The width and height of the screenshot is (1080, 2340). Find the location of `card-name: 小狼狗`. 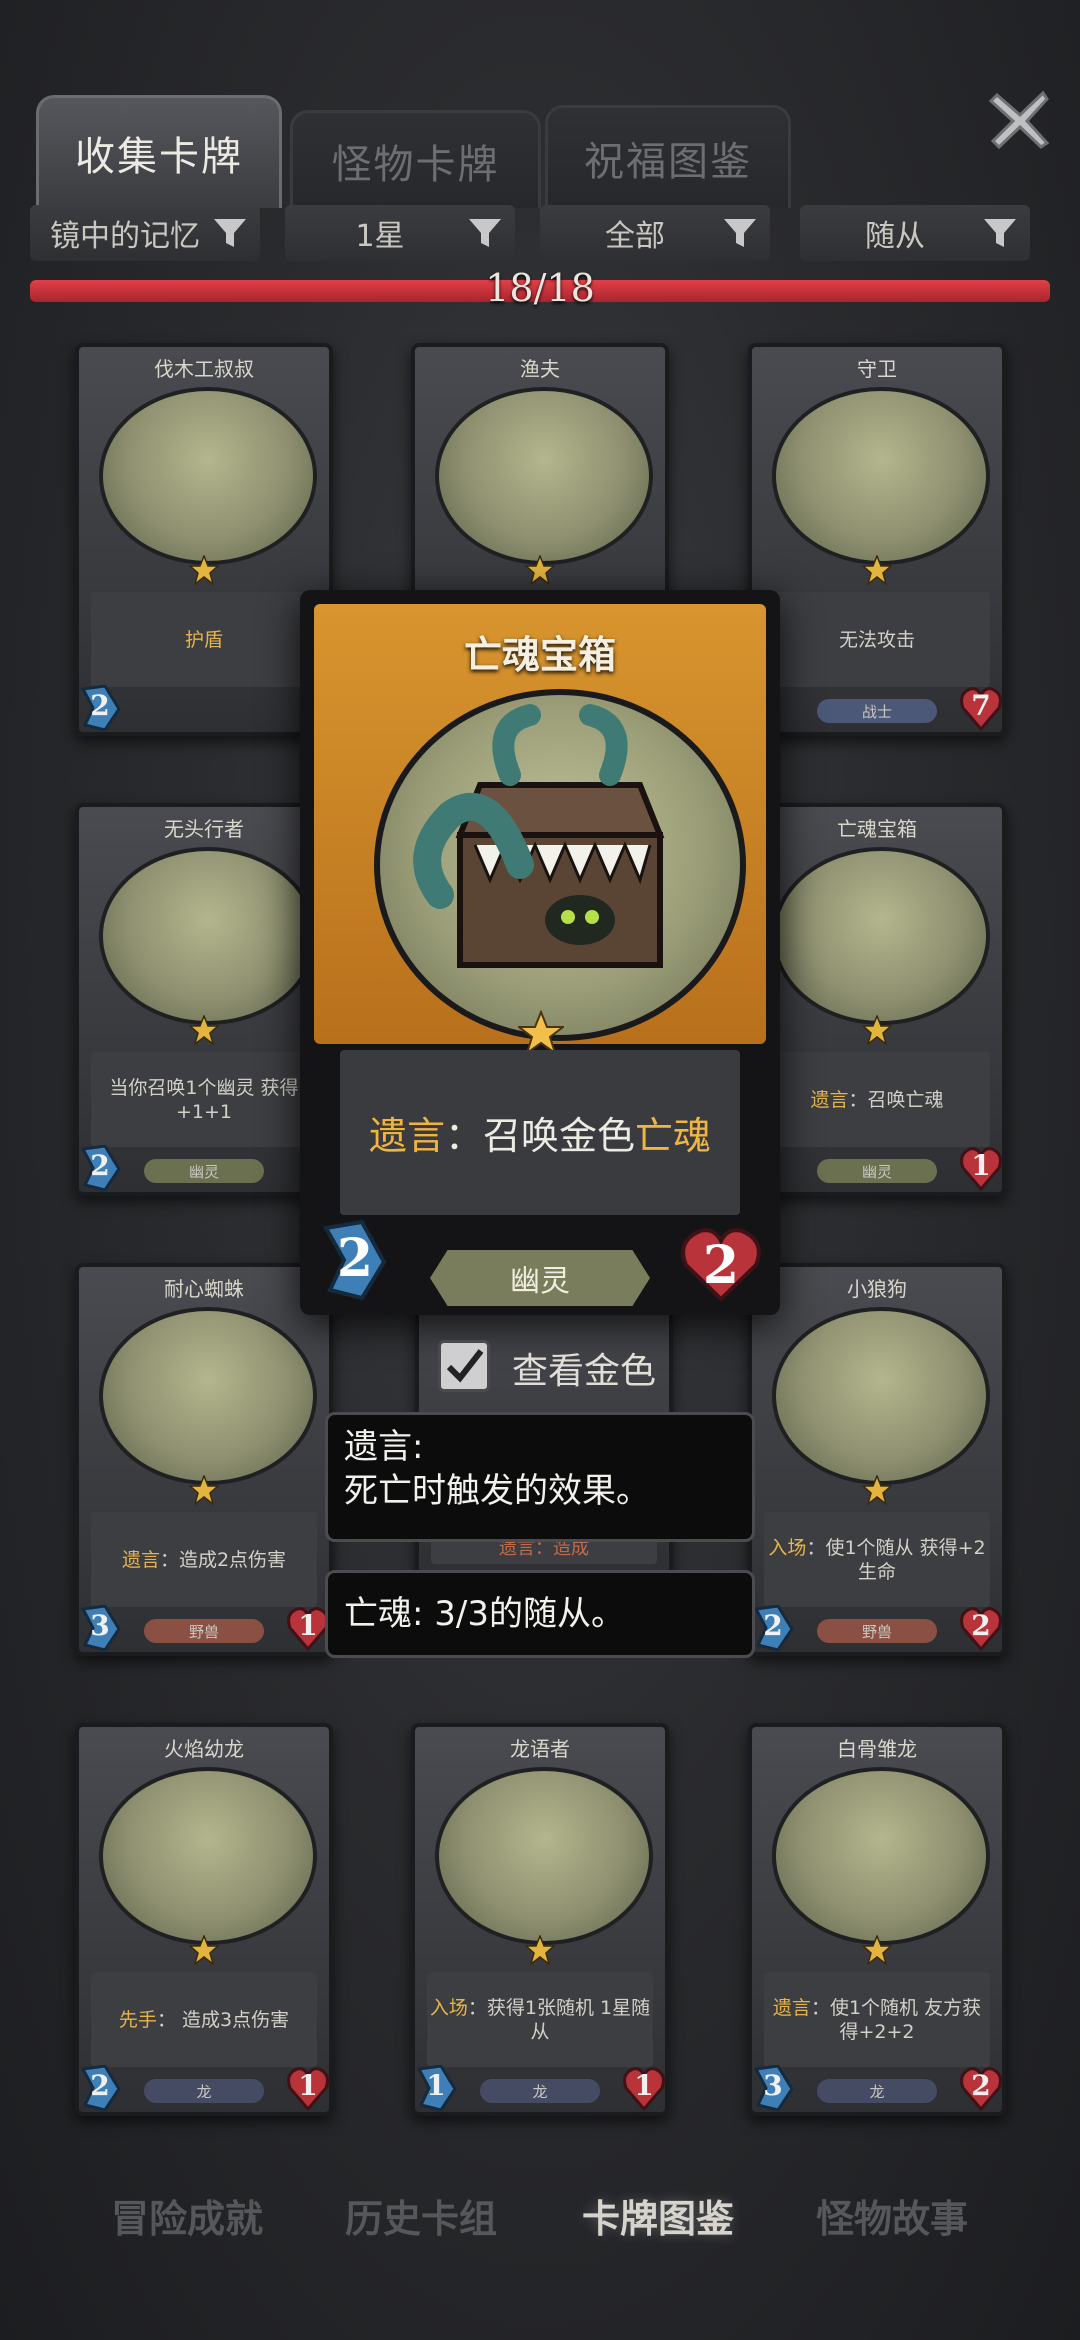

card-name: 小狼狗 is located at coordinates (877, 1289).